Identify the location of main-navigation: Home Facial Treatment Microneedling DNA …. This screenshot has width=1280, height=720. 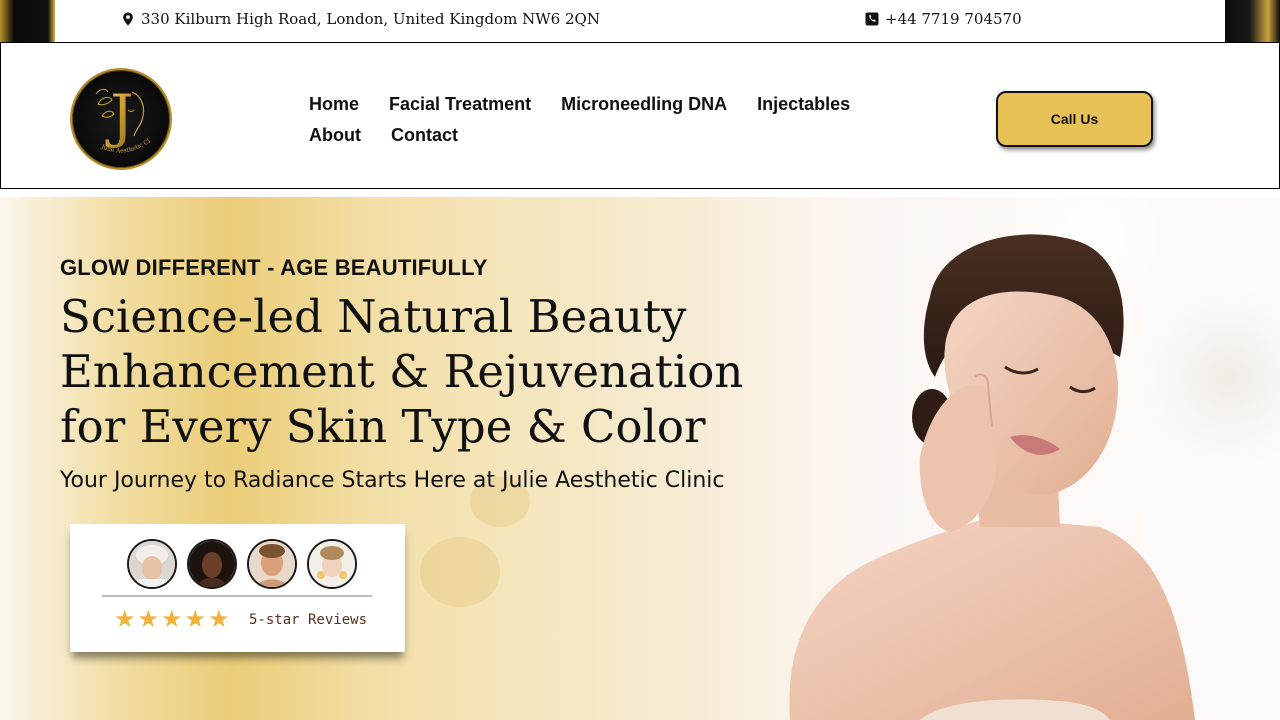
(589, 120).